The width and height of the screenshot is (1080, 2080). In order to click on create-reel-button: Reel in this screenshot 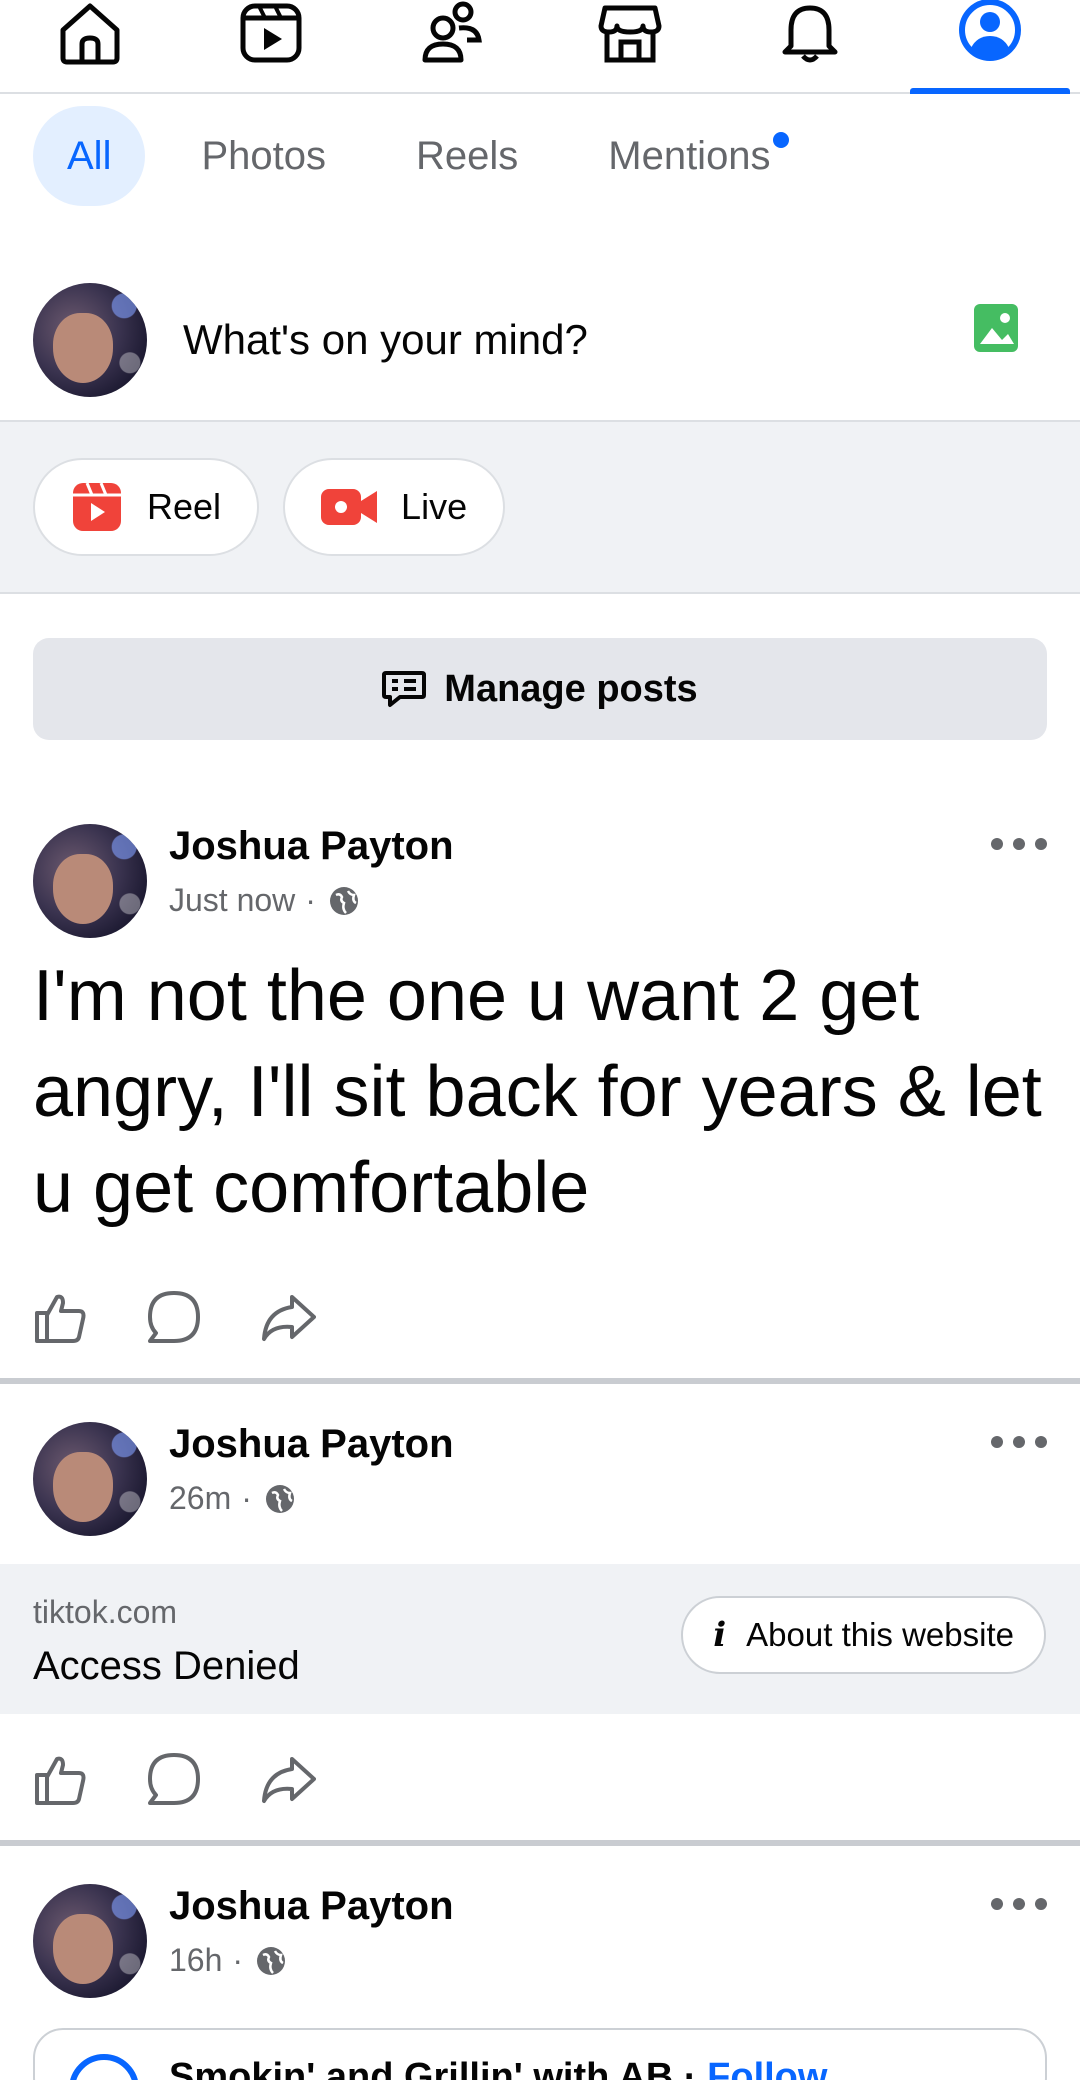, I will do `click(146, 507)`.